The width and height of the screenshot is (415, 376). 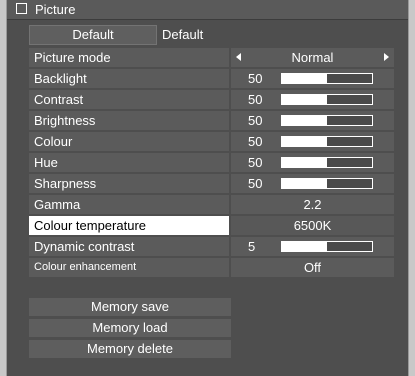 I want to click on setting-value: Off, so click(x=312, y=267).